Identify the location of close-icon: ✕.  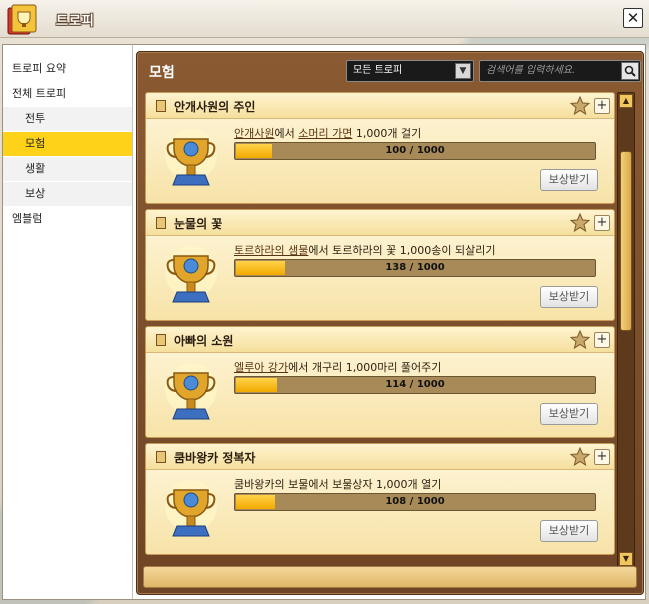
(633, 17).